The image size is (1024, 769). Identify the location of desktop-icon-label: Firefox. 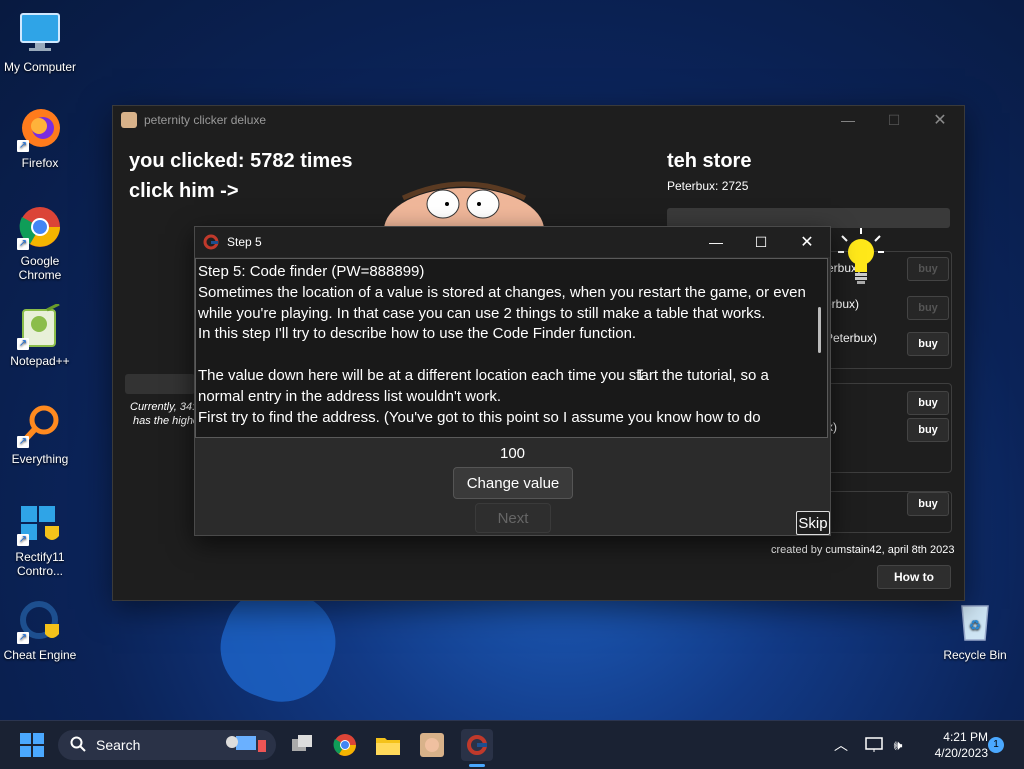
(40, 163).